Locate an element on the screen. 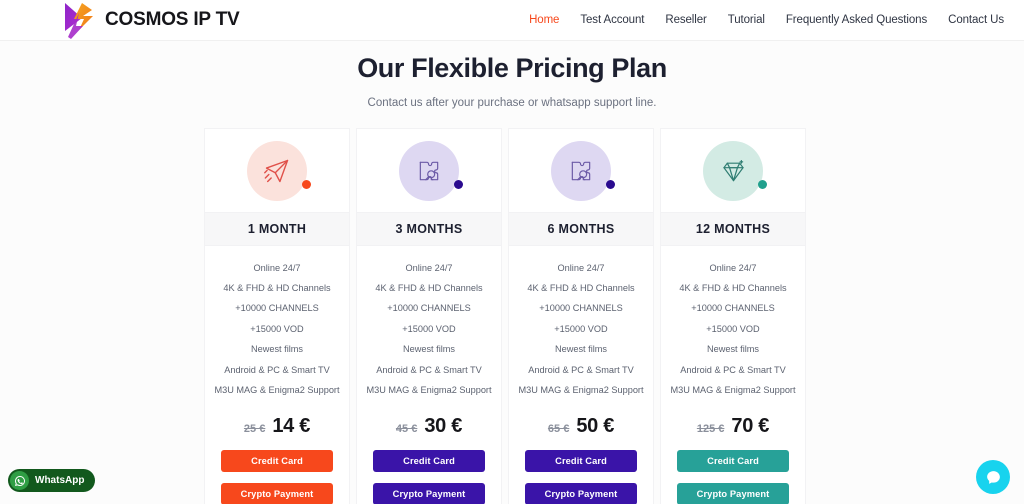 This screenshot has height=504, width=1024. brand-name: COSMOS IP TV is located at coordinates (172, 19).